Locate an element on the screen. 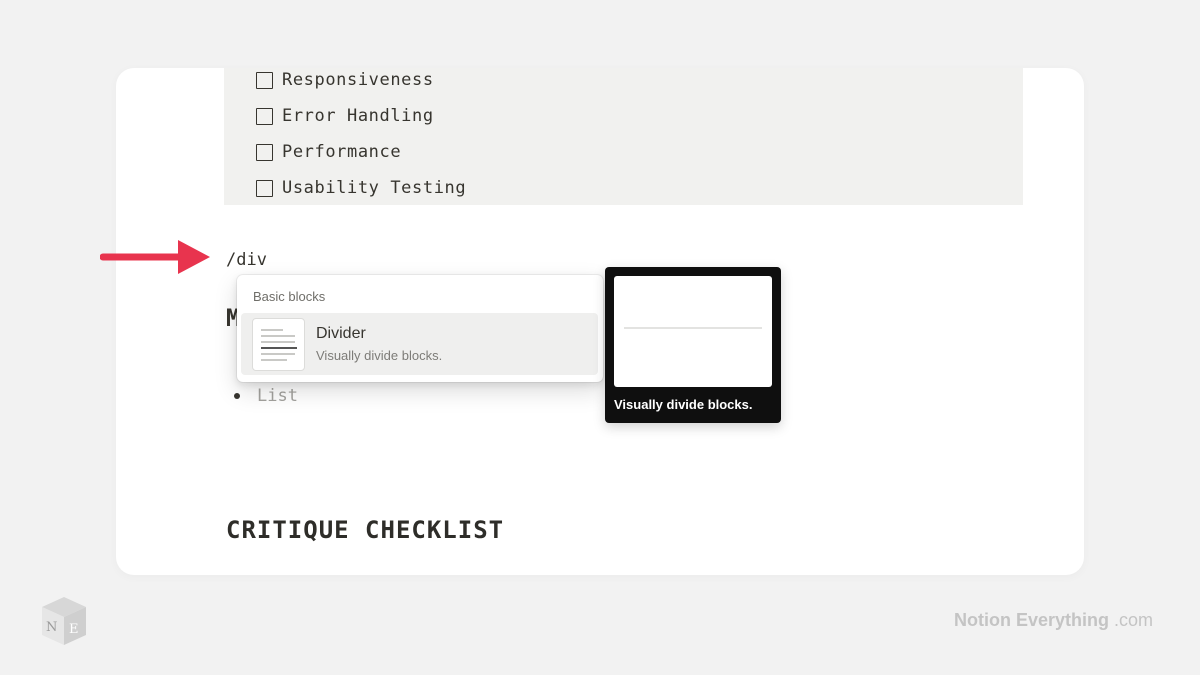 Image resolution: width=1200 pixels, height=675 pixels. red-arrow-icon is located at coordinates (155, 257).